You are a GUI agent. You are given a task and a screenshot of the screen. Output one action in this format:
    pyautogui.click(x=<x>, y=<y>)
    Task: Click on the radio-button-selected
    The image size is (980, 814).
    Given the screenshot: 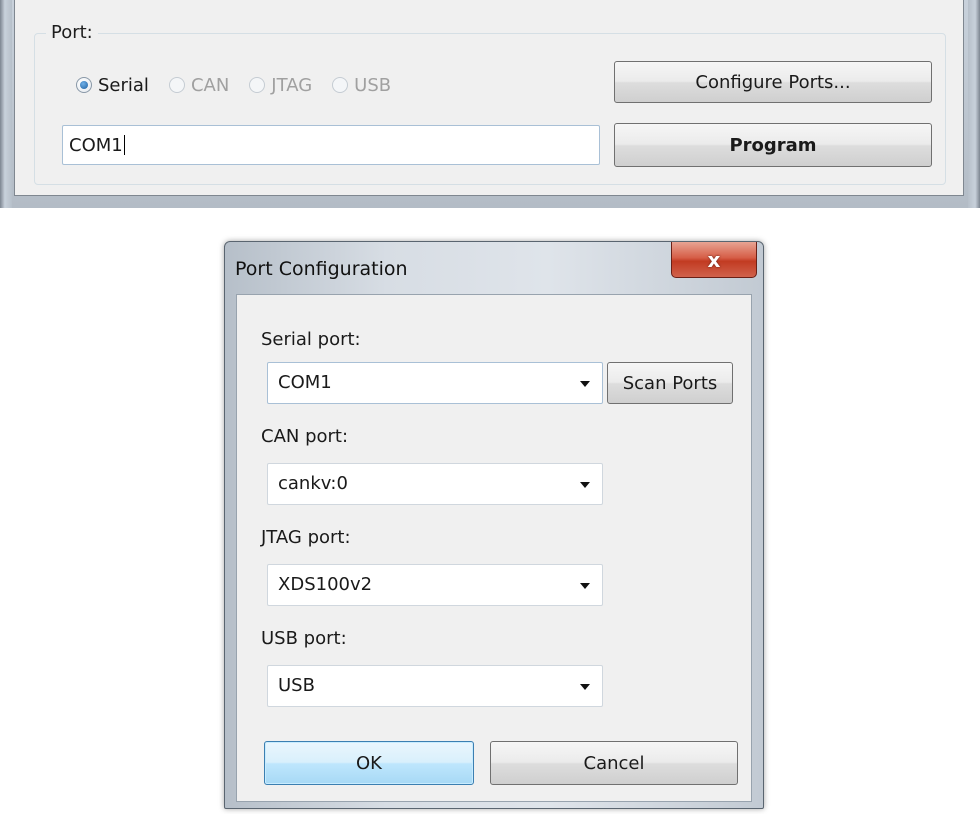 What is the action you would take?
    pyautogui.click(x=84, y=85)
    